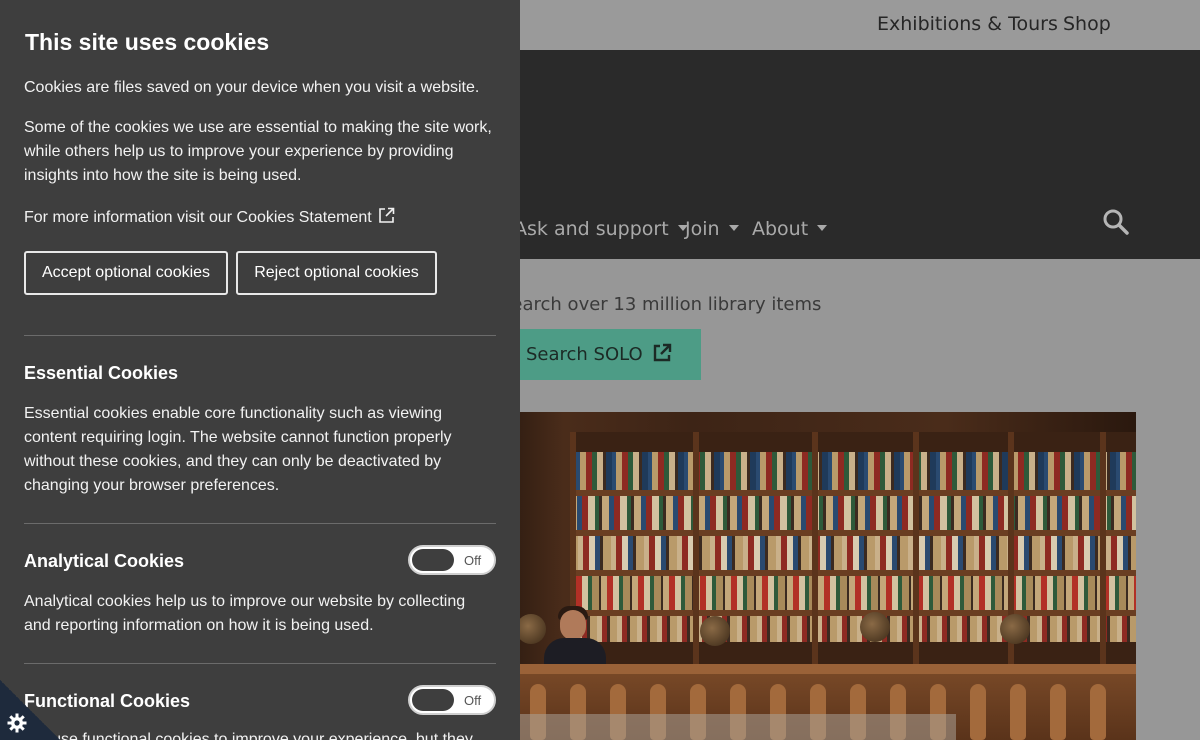 This screenshot has width=1200, height=740. I want to click on search-icon, so click(1116, 222).